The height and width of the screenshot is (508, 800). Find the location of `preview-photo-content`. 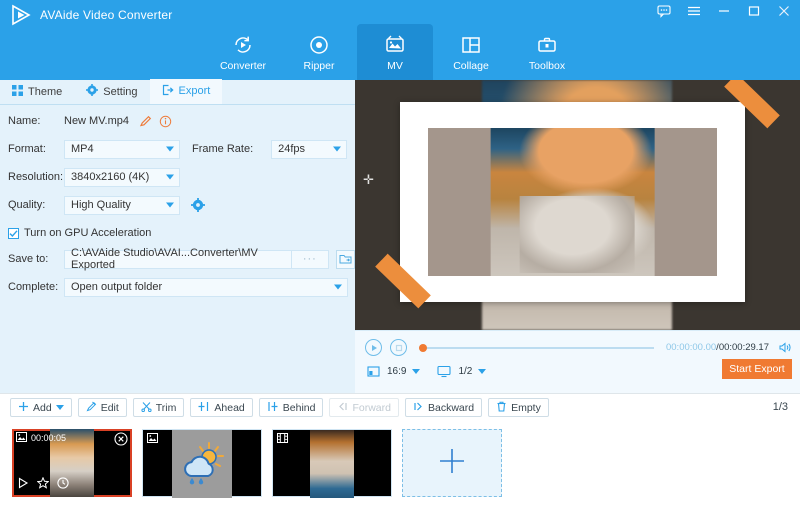

preview-photo-content is located at coordinates (572, 202).